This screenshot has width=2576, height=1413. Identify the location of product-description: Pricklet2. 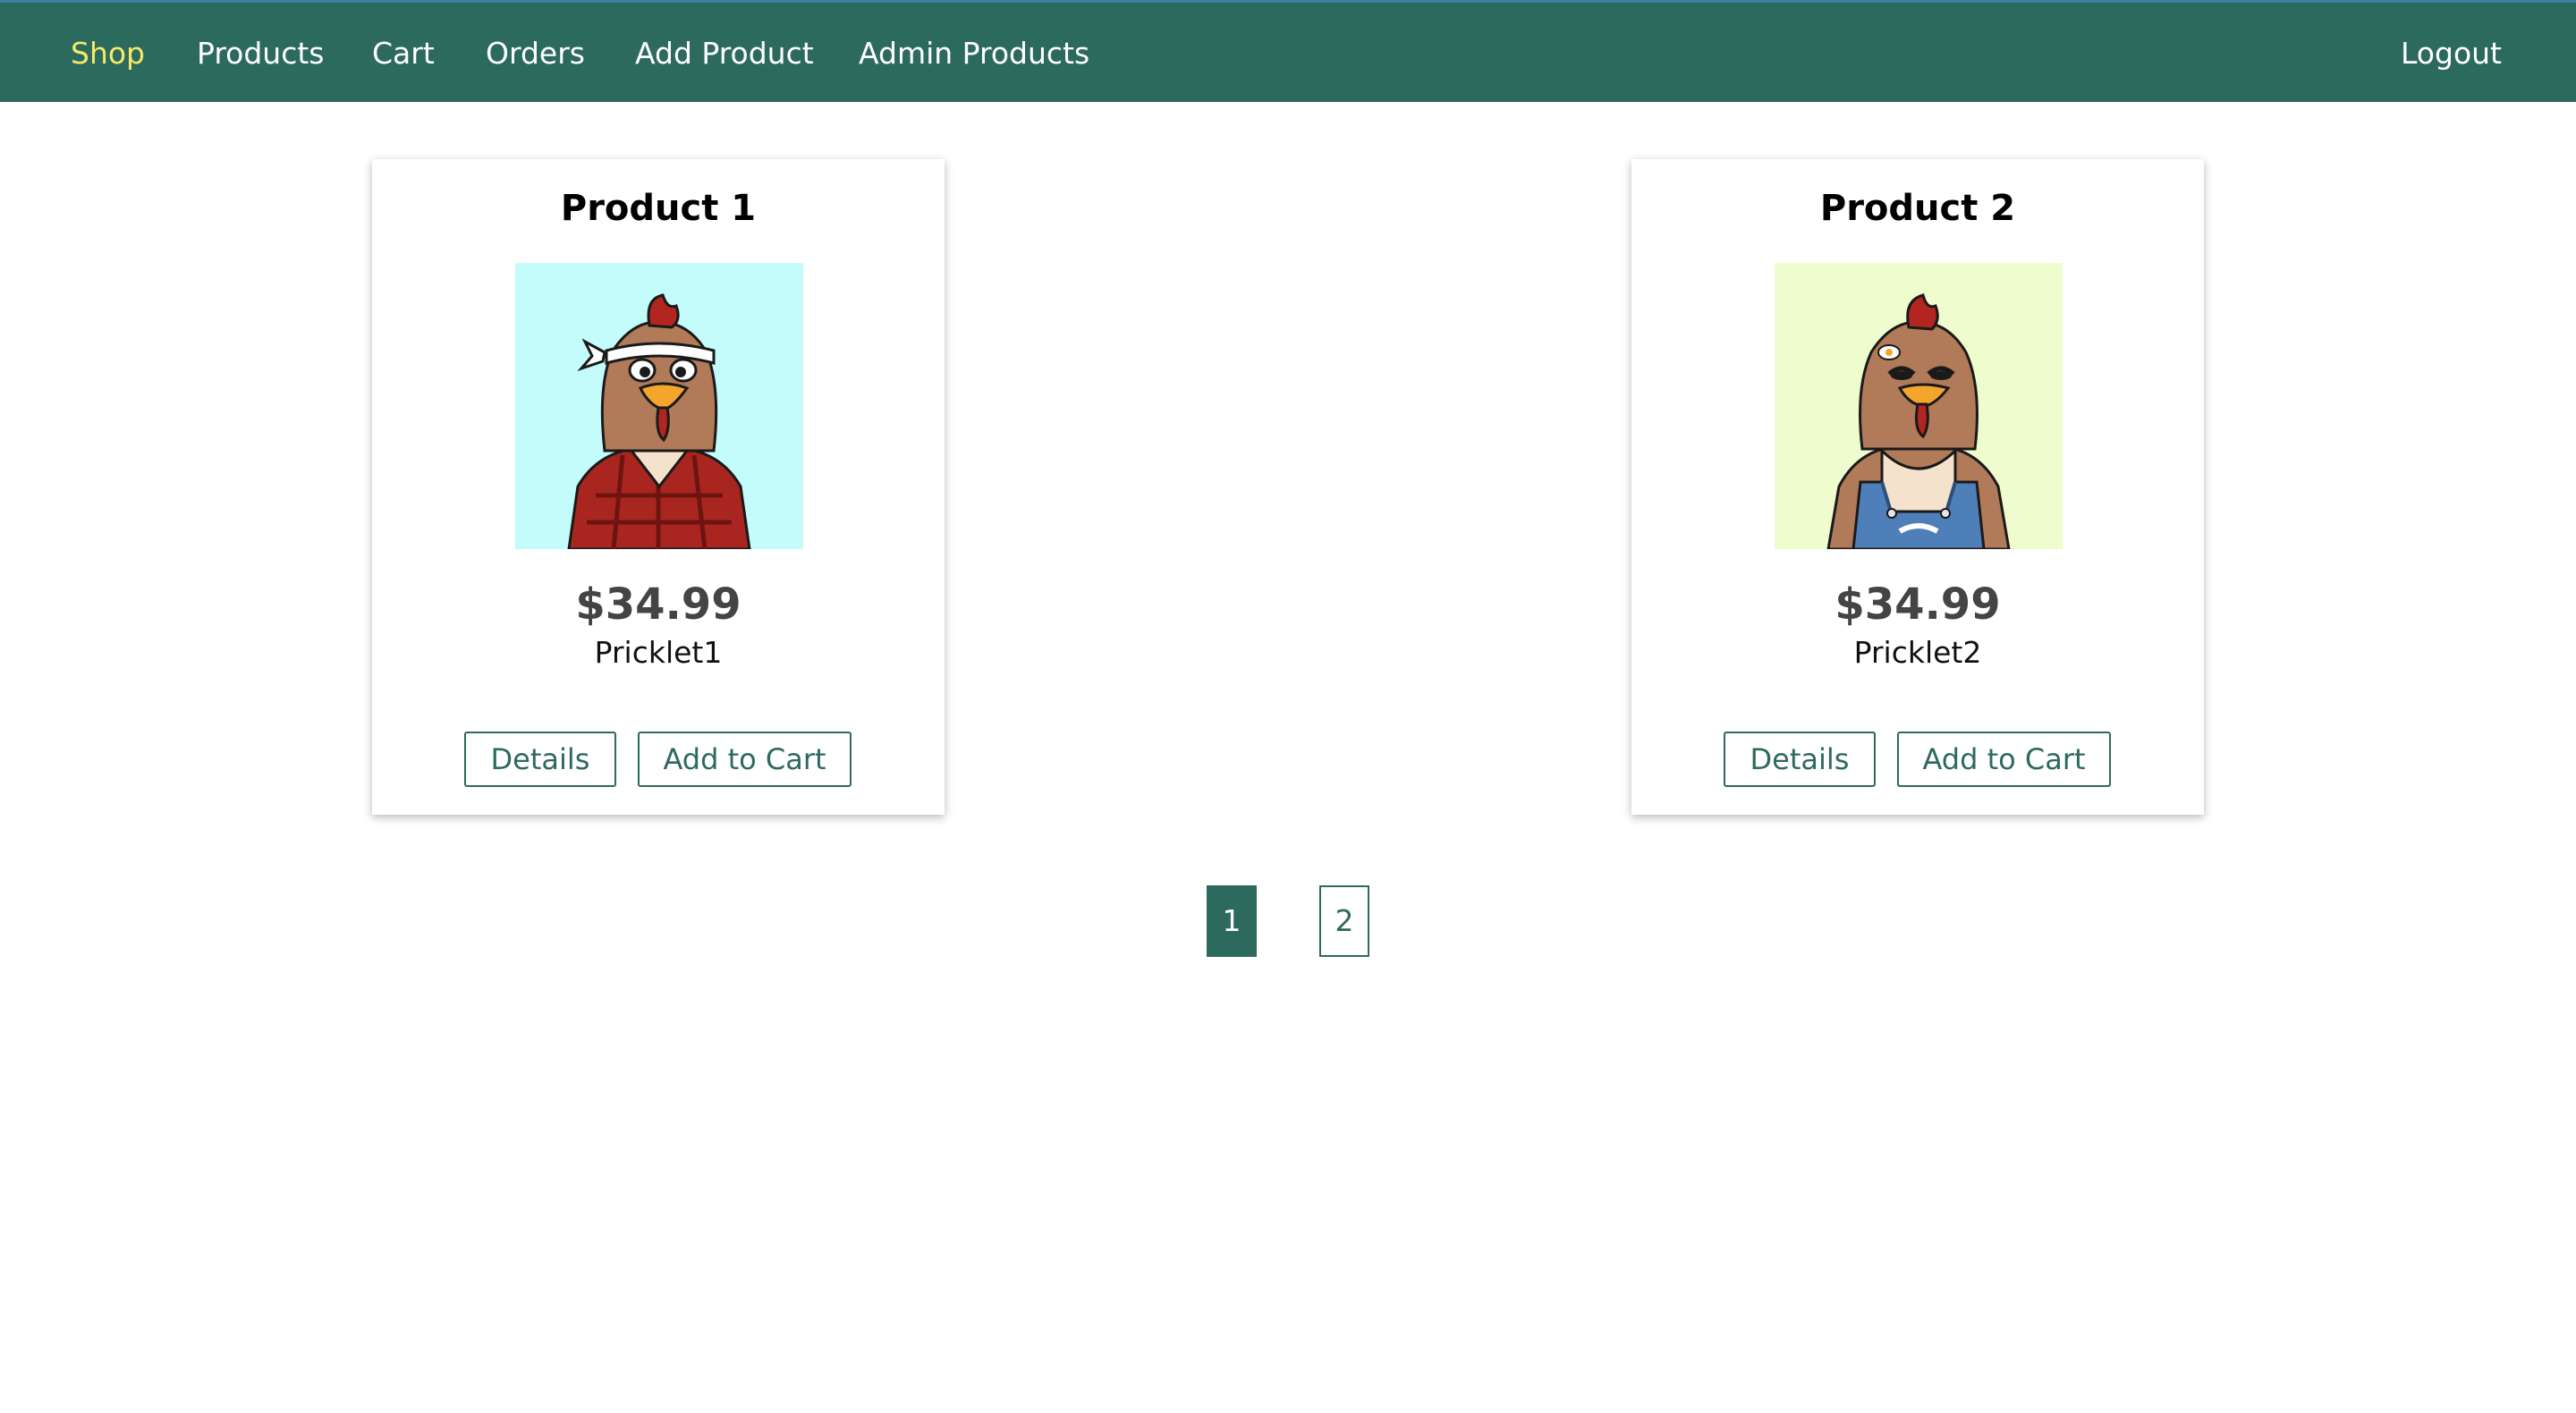
(1917, 652).